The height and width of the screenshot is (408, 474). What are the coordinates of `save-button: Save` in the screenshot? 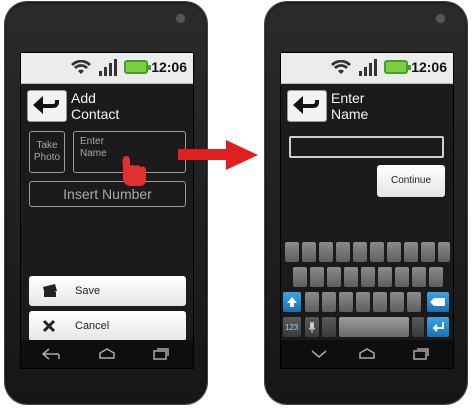 It's located at (107, 291).